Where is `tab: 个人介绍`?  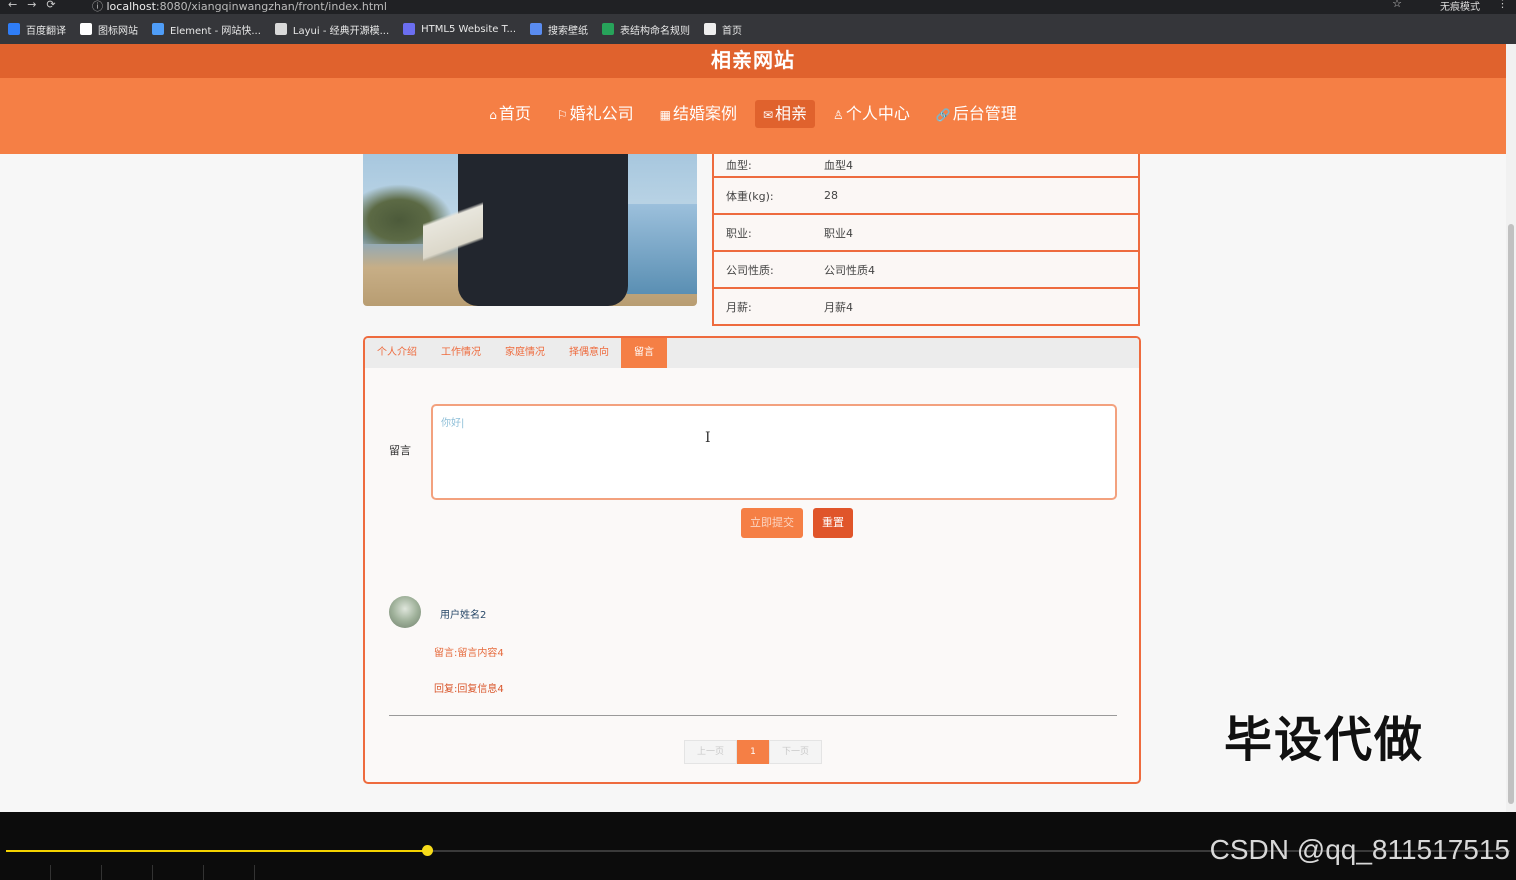 tab: 个人介绍 is located at coordinates (397, 353).